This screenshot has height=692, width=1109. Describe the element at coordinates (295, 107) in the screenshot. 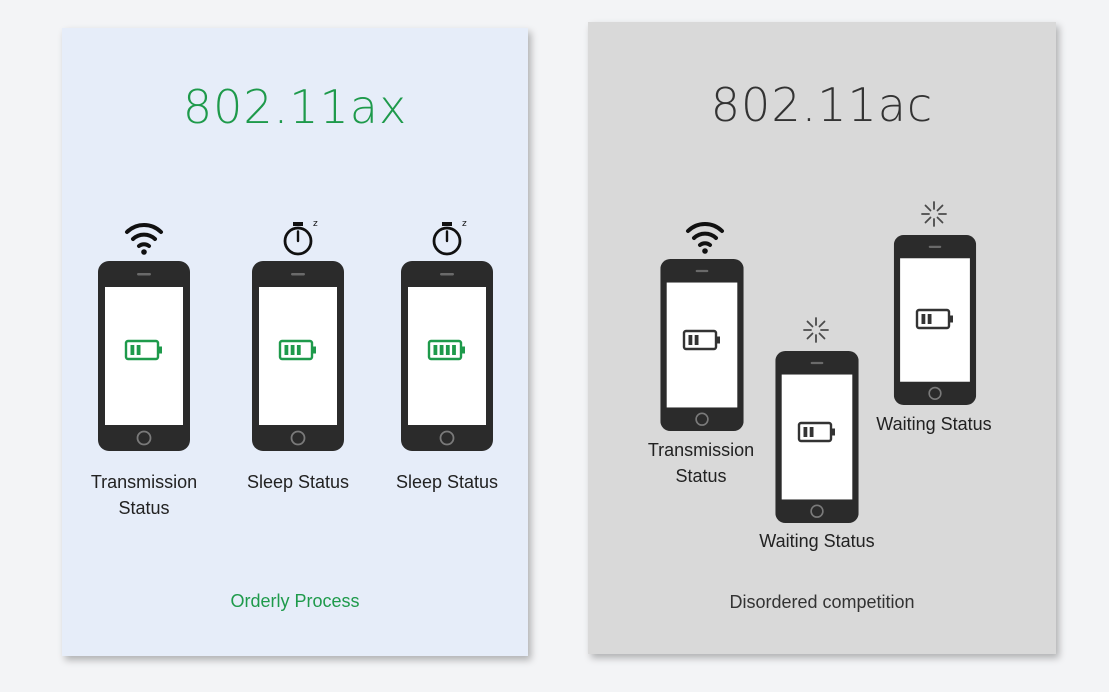

I see `panel-title: 802.11ax` at that location.